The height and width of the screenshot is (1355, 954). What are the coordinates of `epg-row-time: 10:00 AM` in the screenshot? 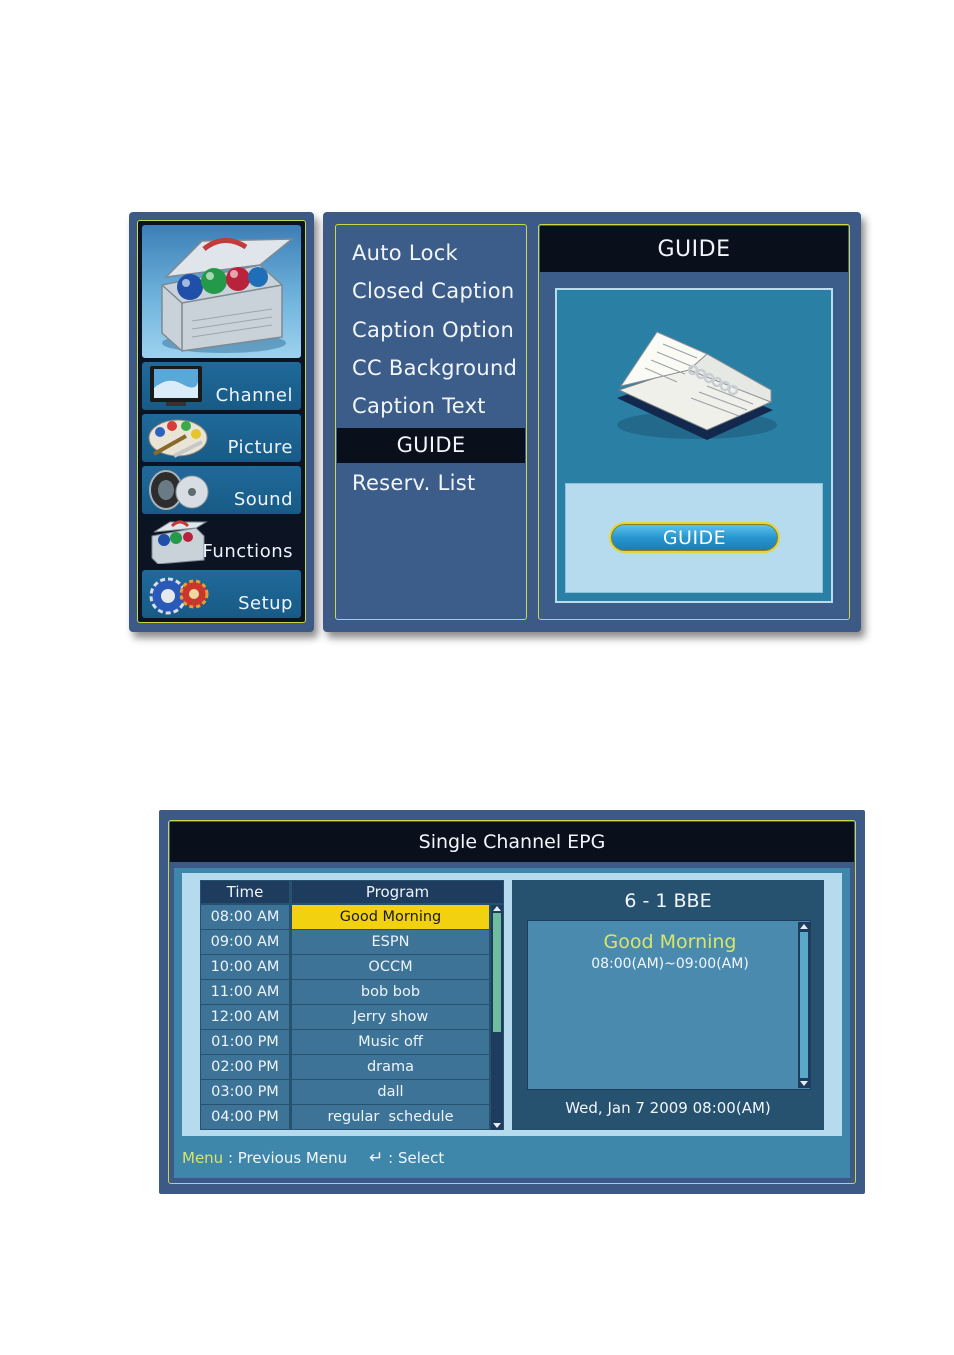 It's located at (245, 967).